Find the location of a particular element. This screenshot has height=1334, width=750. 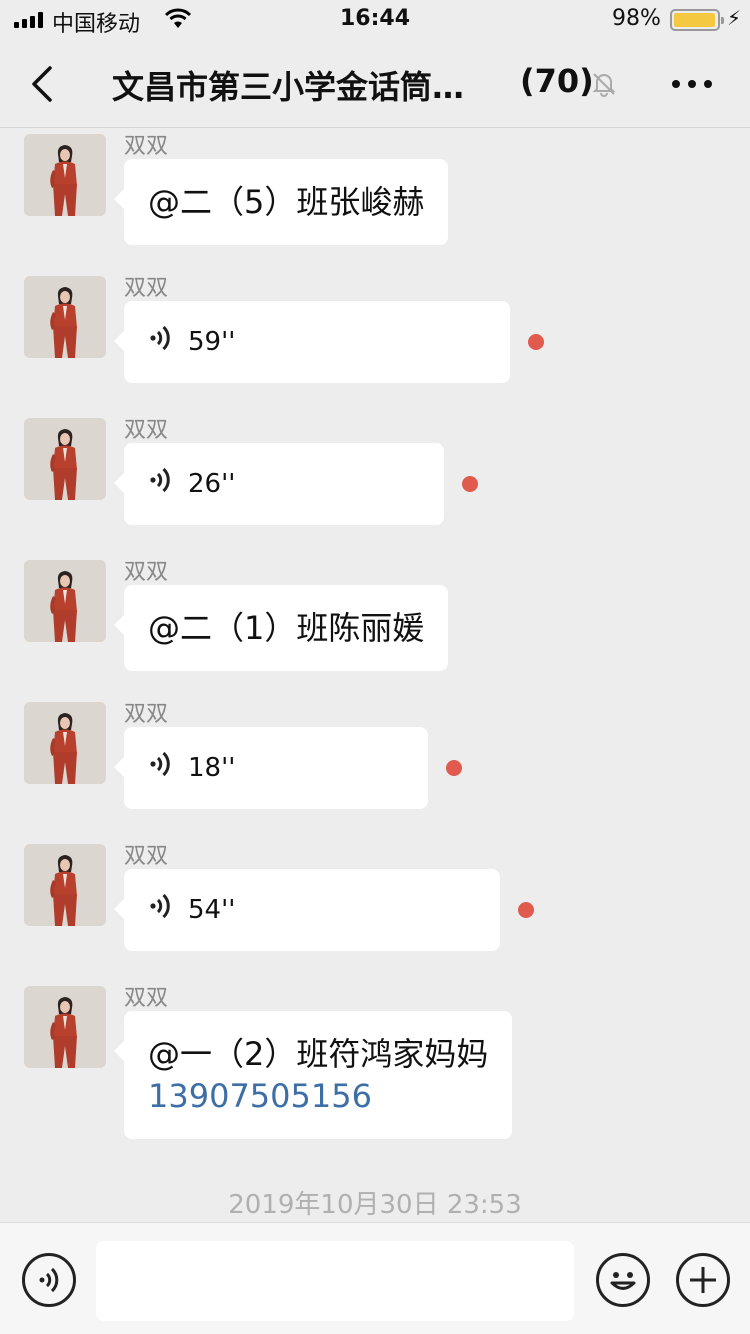

input-bar is located at coordinates (375, 1278).